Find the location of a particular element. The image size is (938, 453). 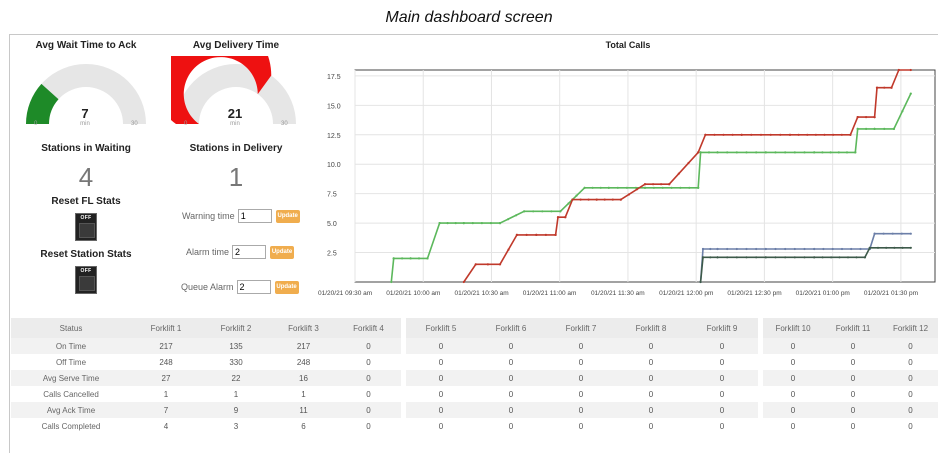

alarm-update-button: Update is located at coordinates (282, 252).